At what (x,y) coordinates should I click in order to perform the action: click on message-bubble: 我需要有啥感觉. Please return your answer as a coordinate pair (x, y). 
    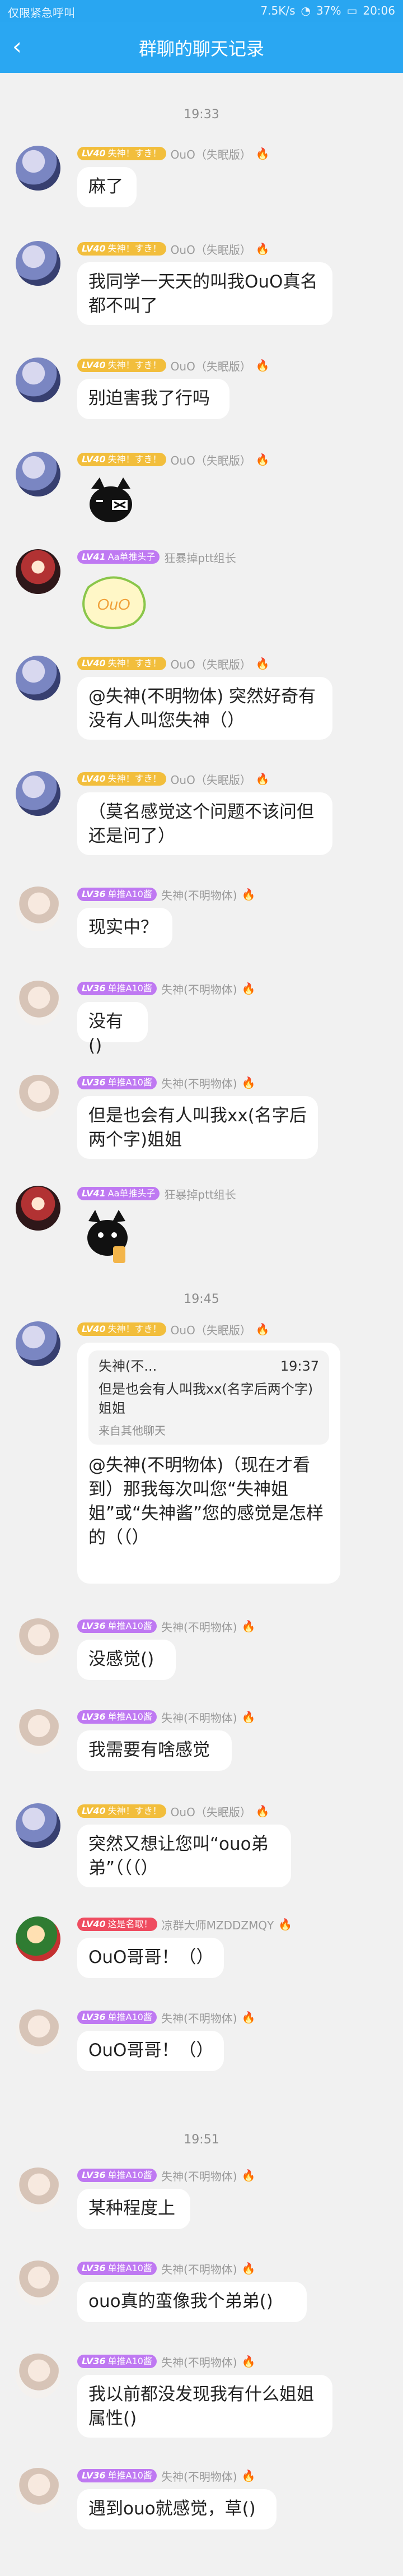
    Looking at the image, I should click on (154, 1750).